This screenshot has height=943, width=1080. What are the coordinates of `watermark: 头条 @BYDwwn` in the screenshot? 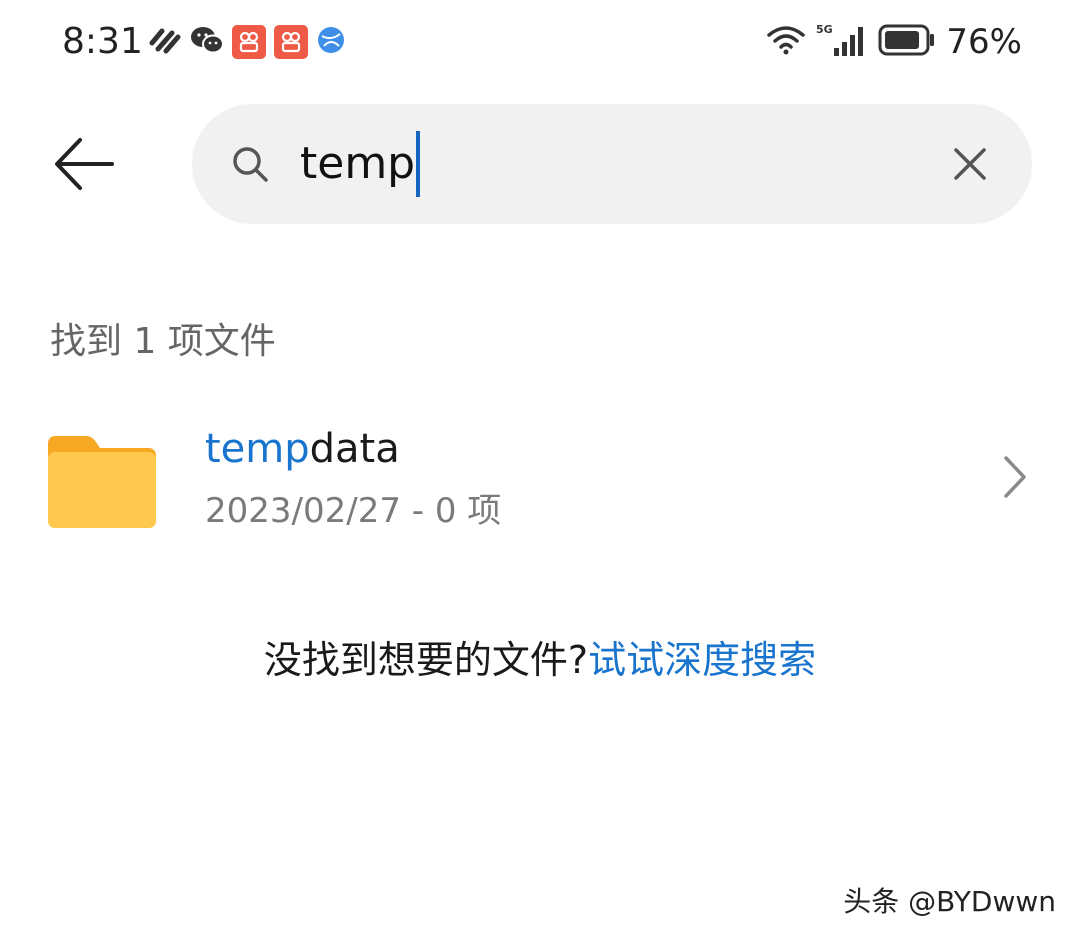 It's located at (949, 901).